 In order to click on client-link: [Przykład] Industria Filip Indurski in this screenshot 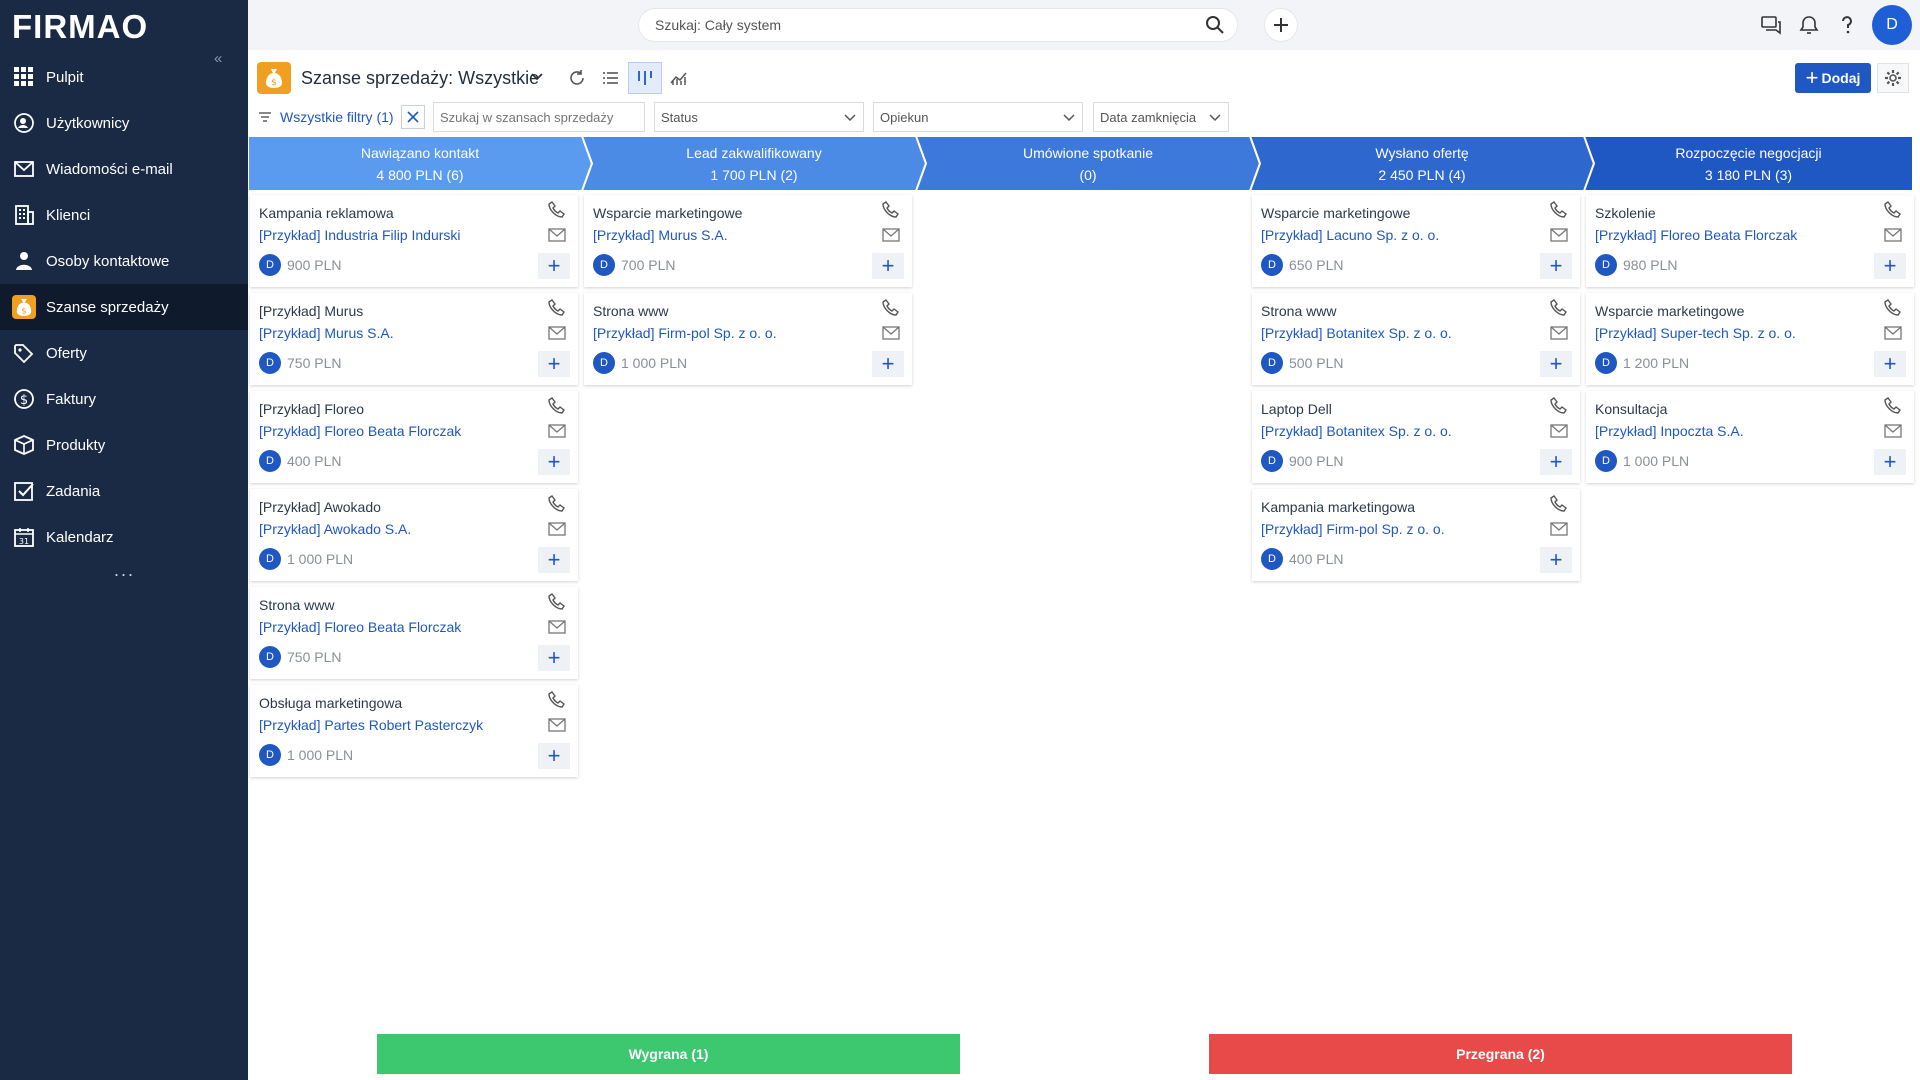, I will do `click(360, 235)`.